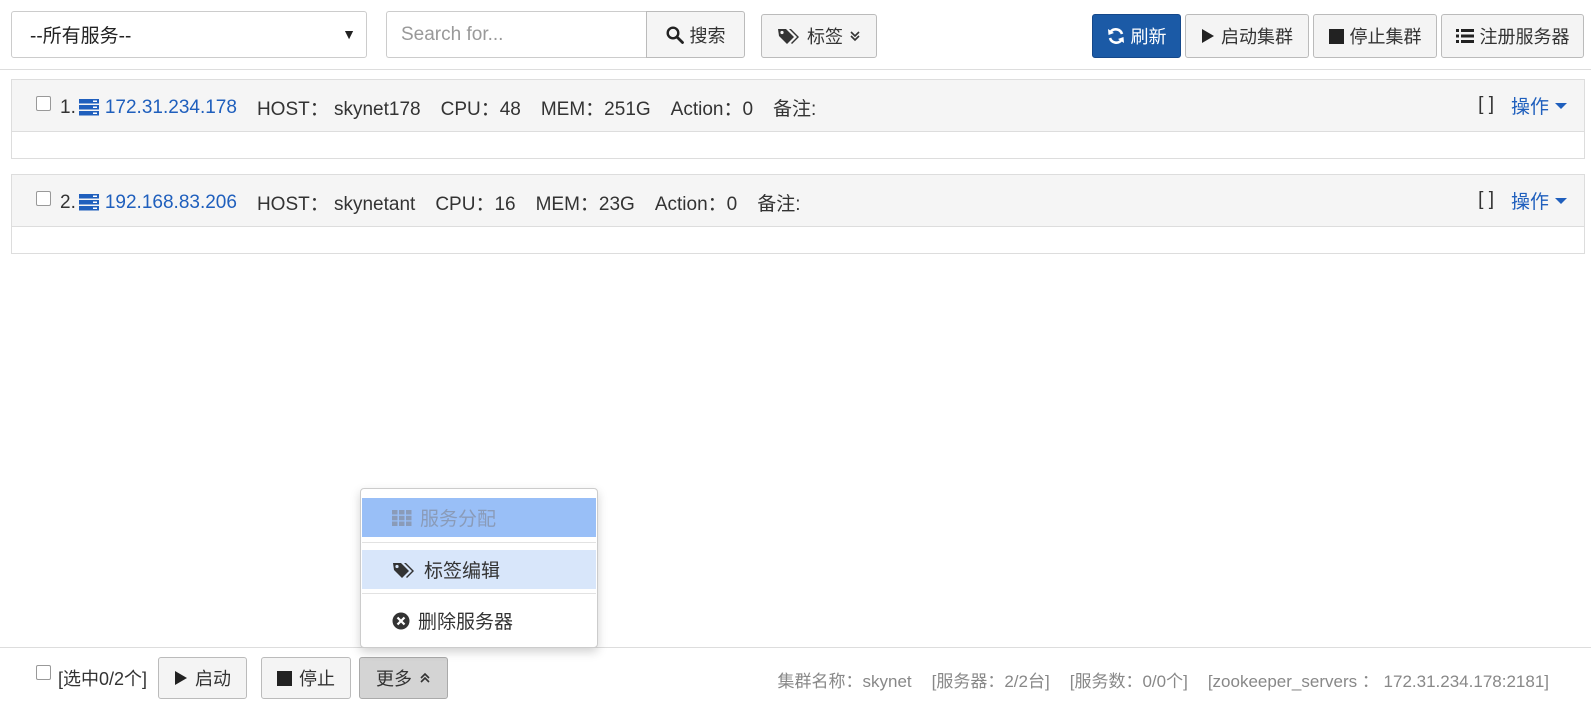 The height and width of the screenshot is (706, 1591). Describe the element at coordinates (475, 204) in the screenshot. I see `server-cpu: CPU：16` at that location.